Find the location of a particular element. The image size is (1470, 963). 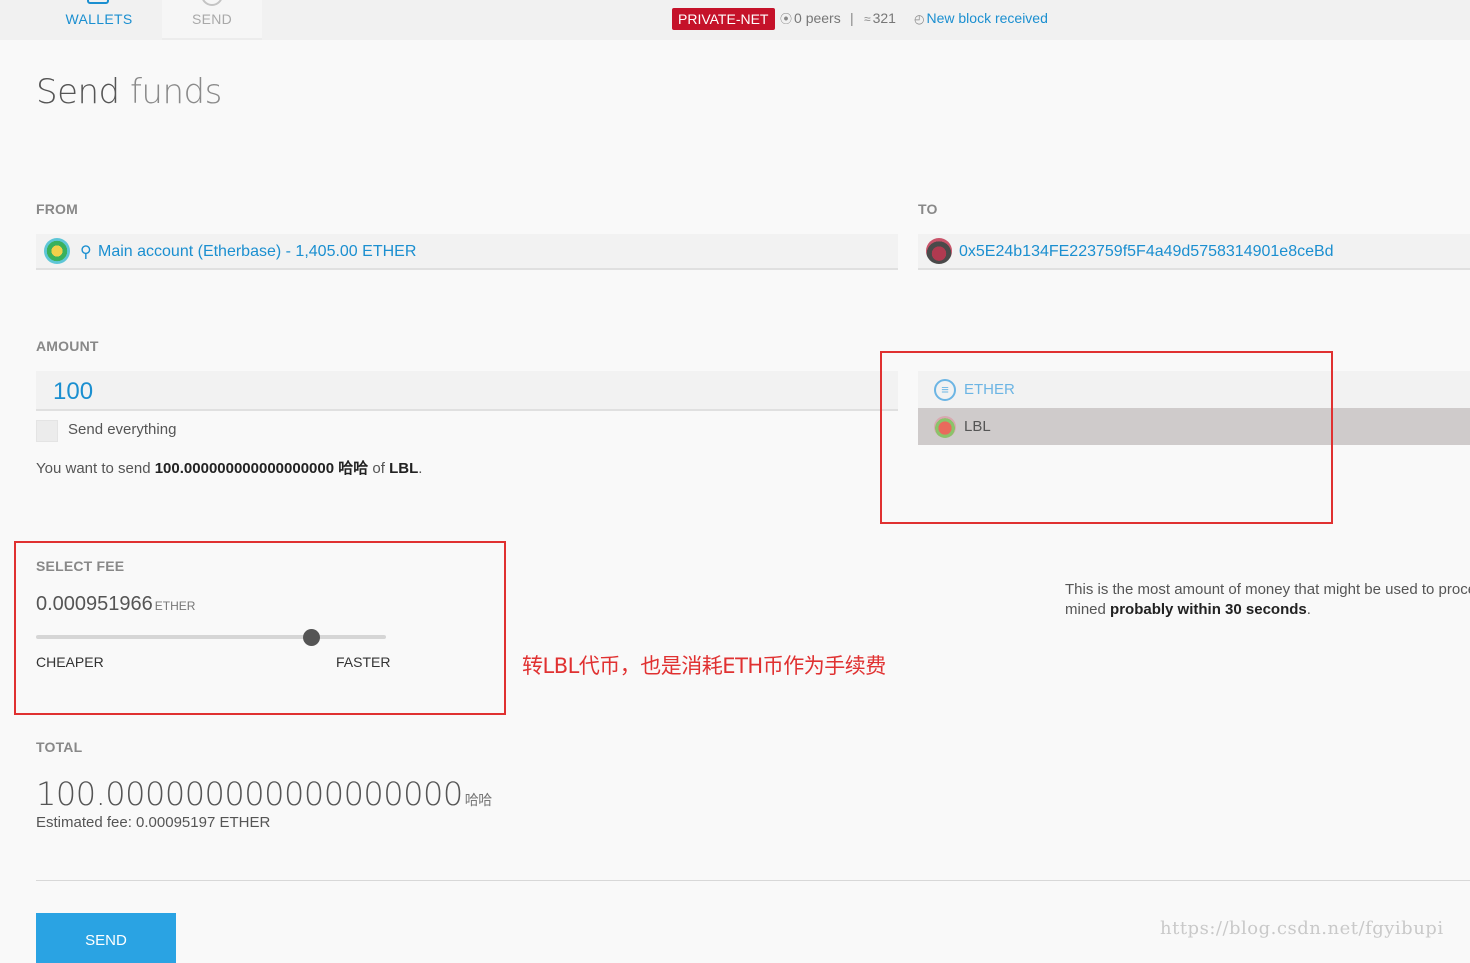

peers-status: ⦿ 0 peers is located at coordinates (810, 18).